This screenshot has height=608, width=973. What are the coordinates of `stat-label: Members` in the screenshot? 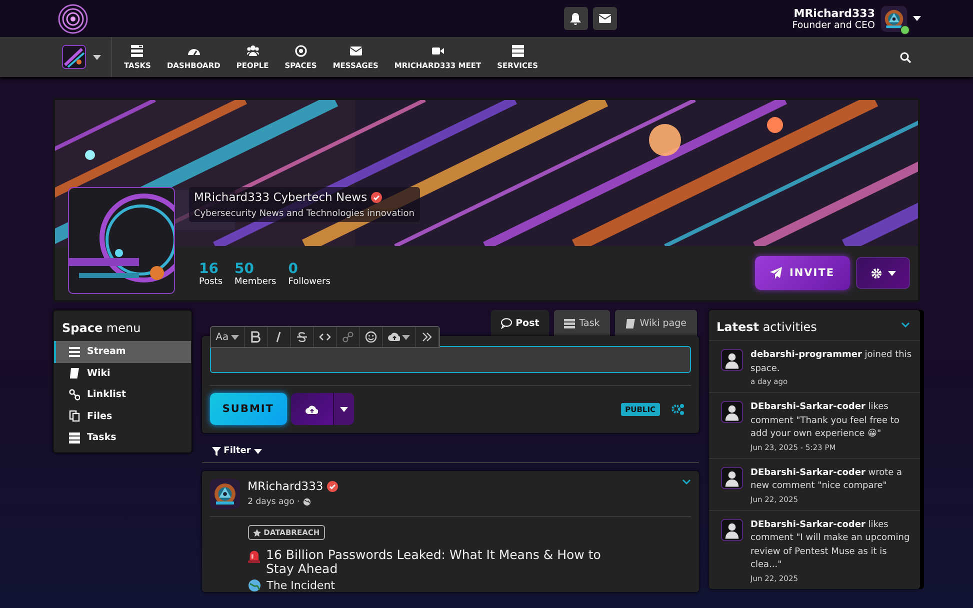 It's located at (255, 282).